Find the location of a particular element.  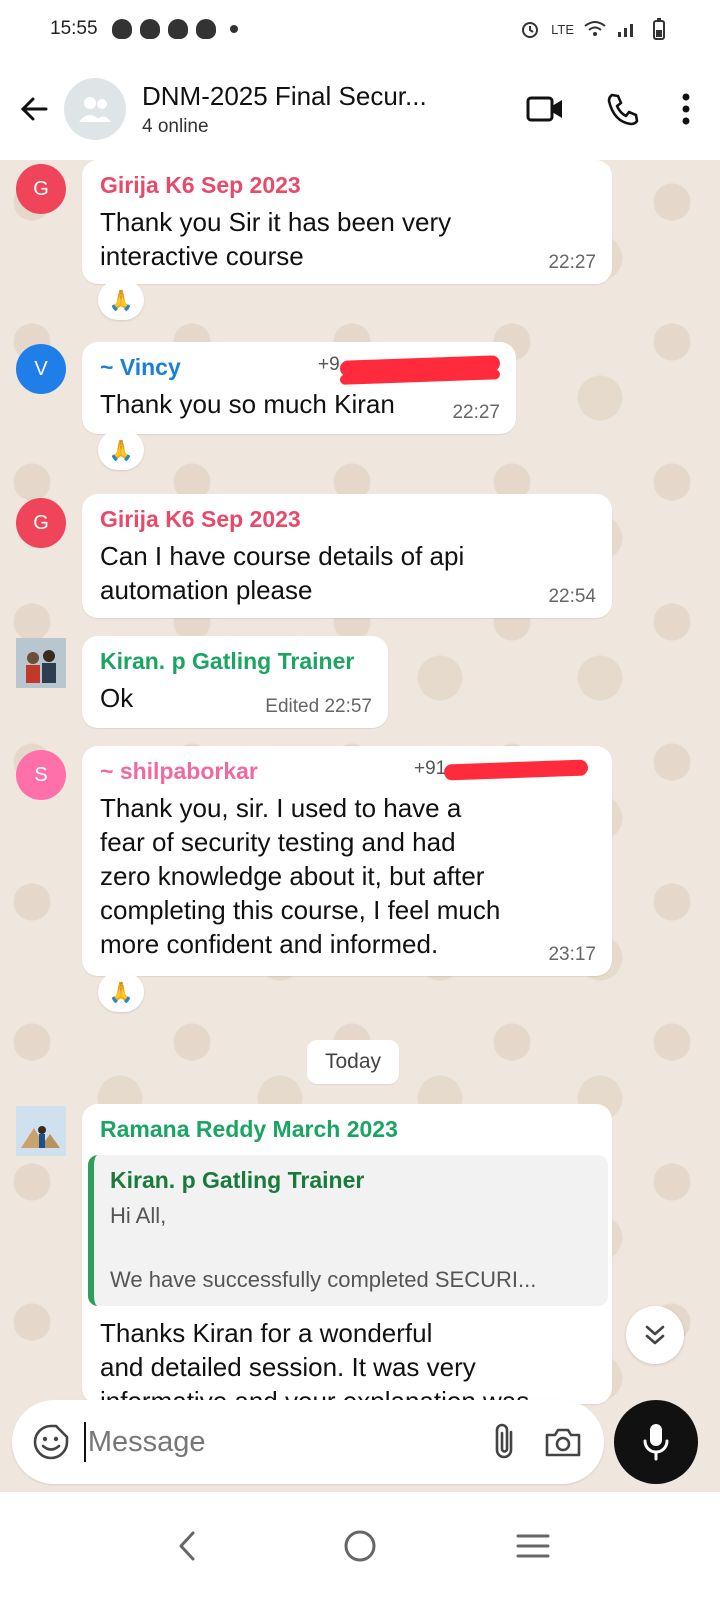

back-arrow-icon is located at coordinates (34, 109).